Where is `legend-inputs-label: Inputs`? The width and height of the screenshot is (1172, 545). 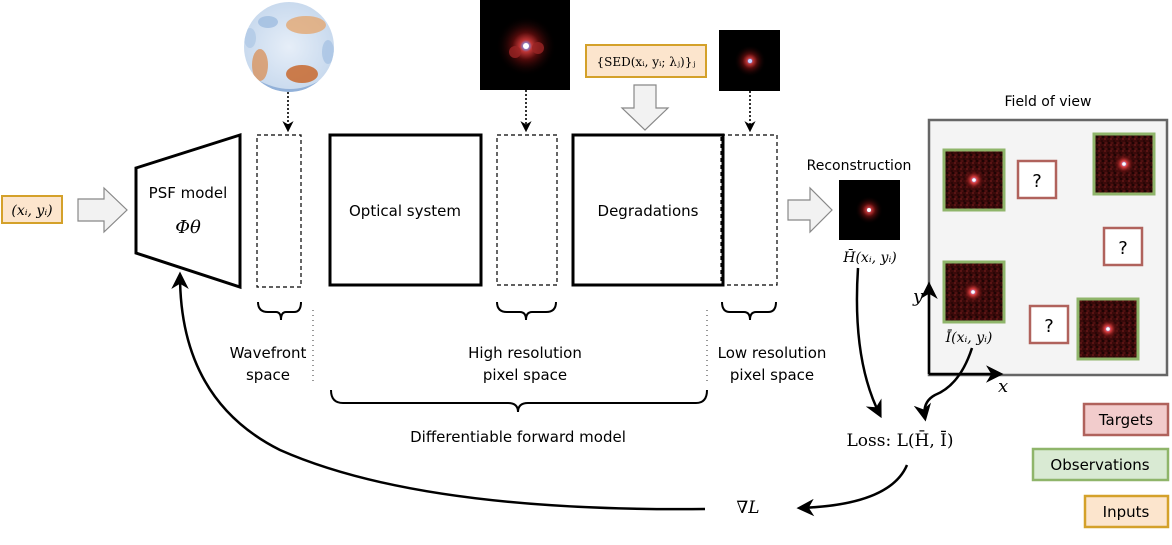
legend-inputs-label: Inputs is located at coordinates (1126, 512).